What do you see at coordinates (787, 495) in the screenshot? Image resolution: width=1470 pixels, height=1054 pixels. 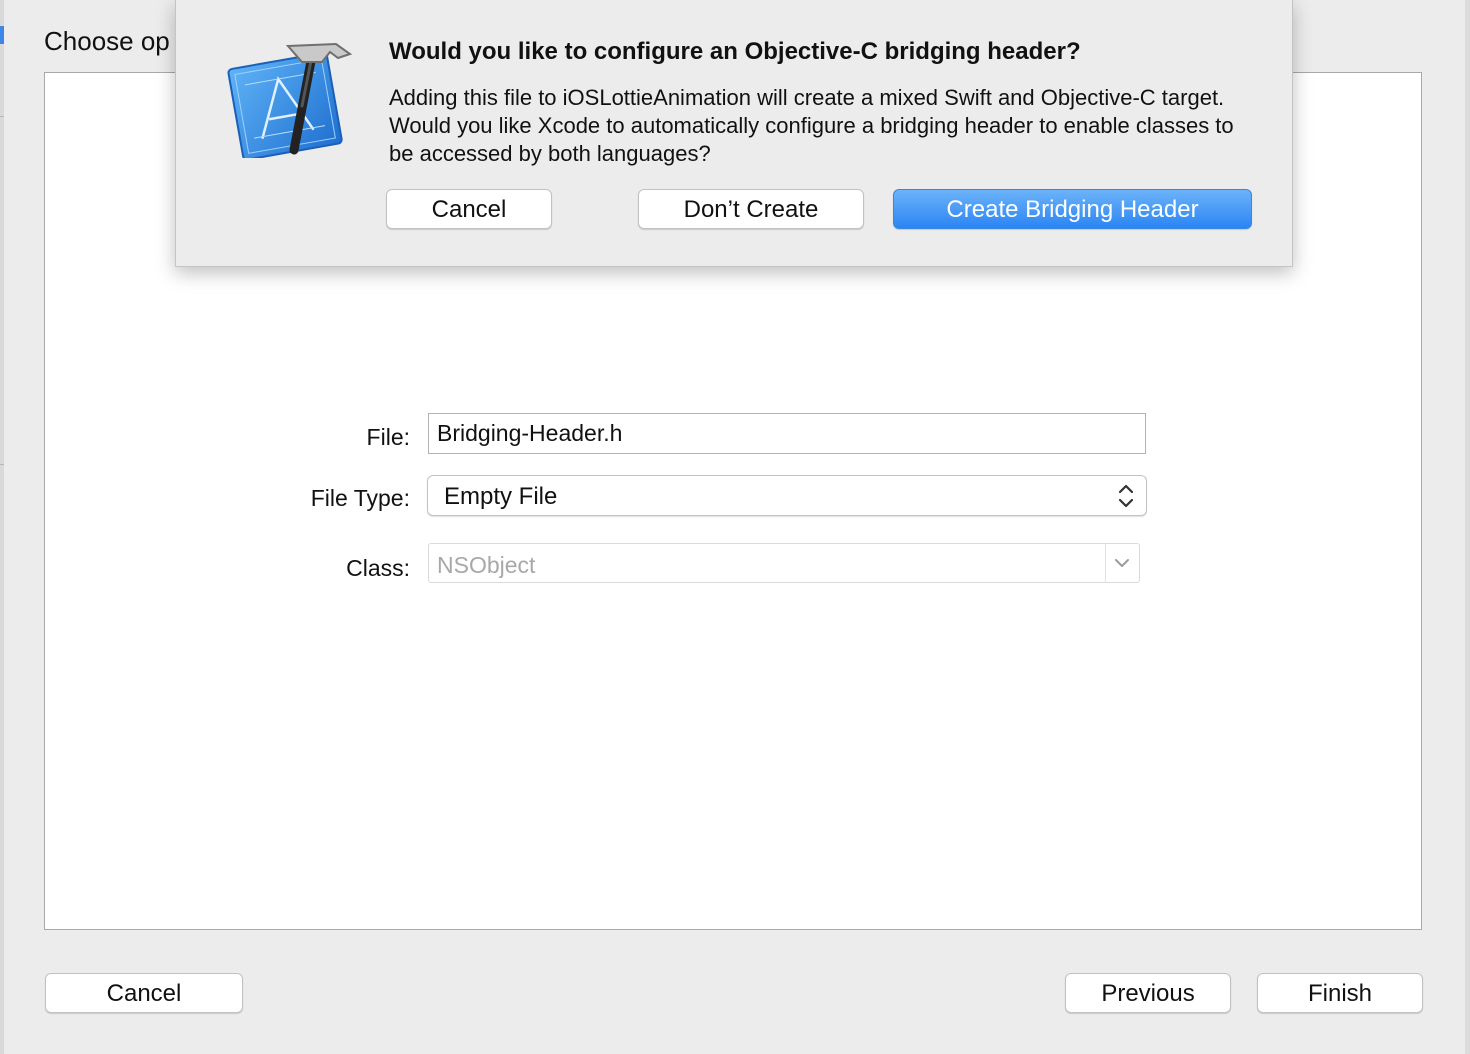 I see `file-type-popup: Empty File` at bounding box center [787, 495].